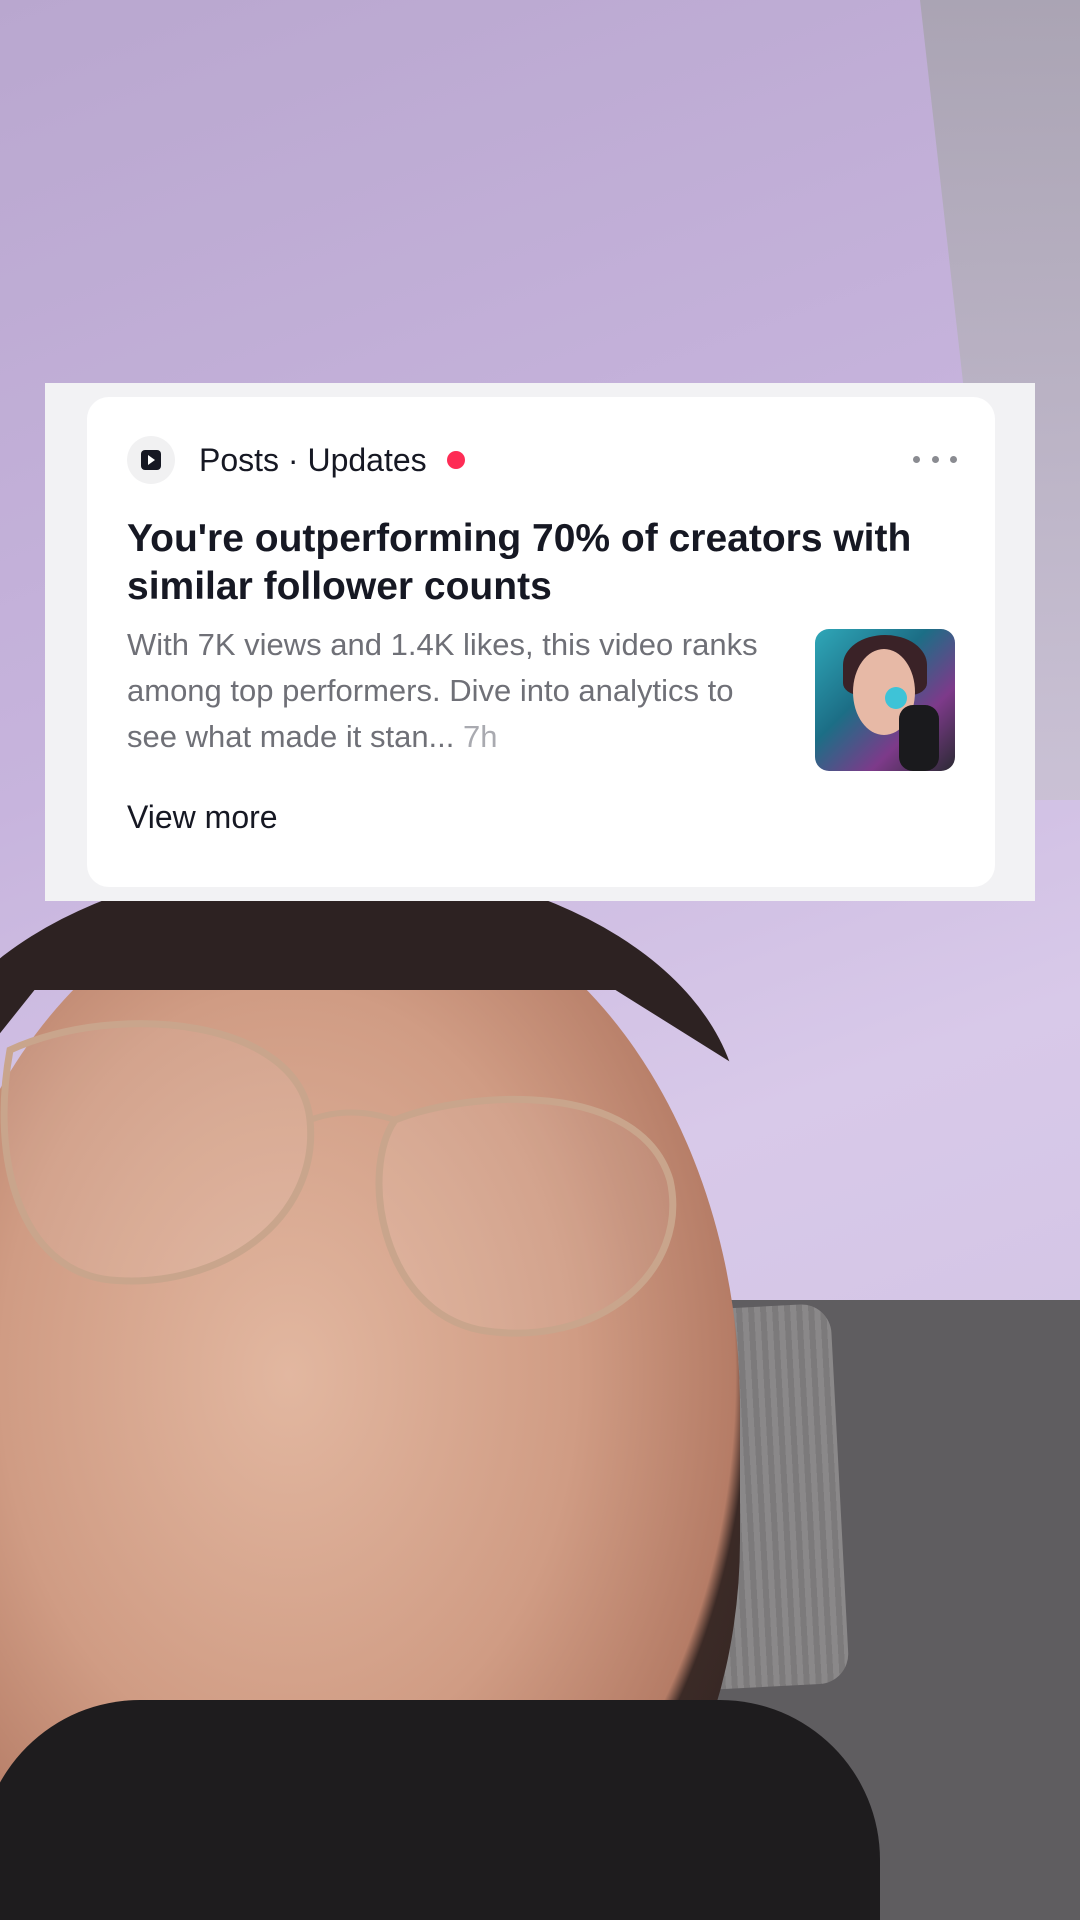  Describe the element at coordinates (313, 459) in the screenshot. I see `notification-category: Posts · Updates` at that location.